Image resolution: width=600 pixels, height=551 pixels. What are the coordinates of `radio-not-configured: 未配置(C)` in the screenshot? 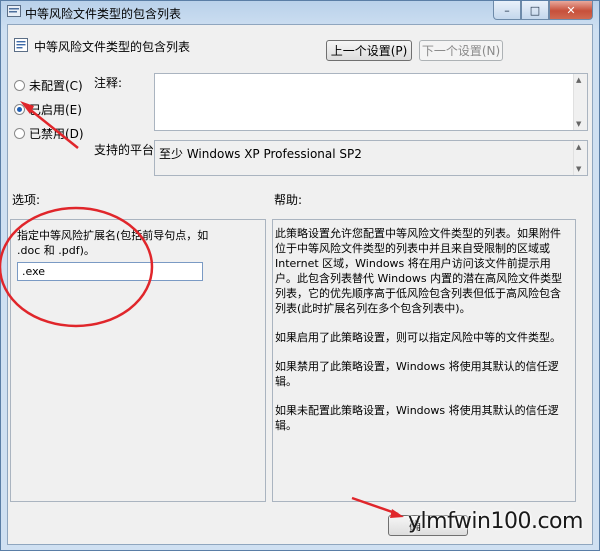 It's located at (48, 85).